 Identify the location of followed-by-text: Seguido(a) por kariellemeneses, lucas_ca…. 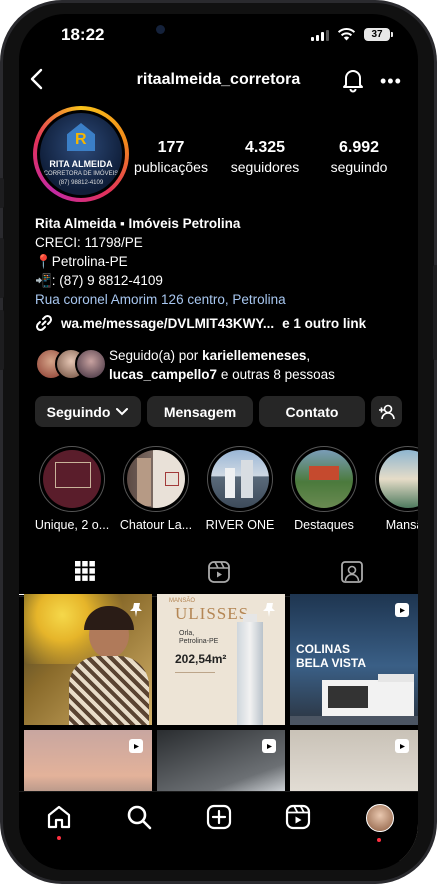
(222, 365).